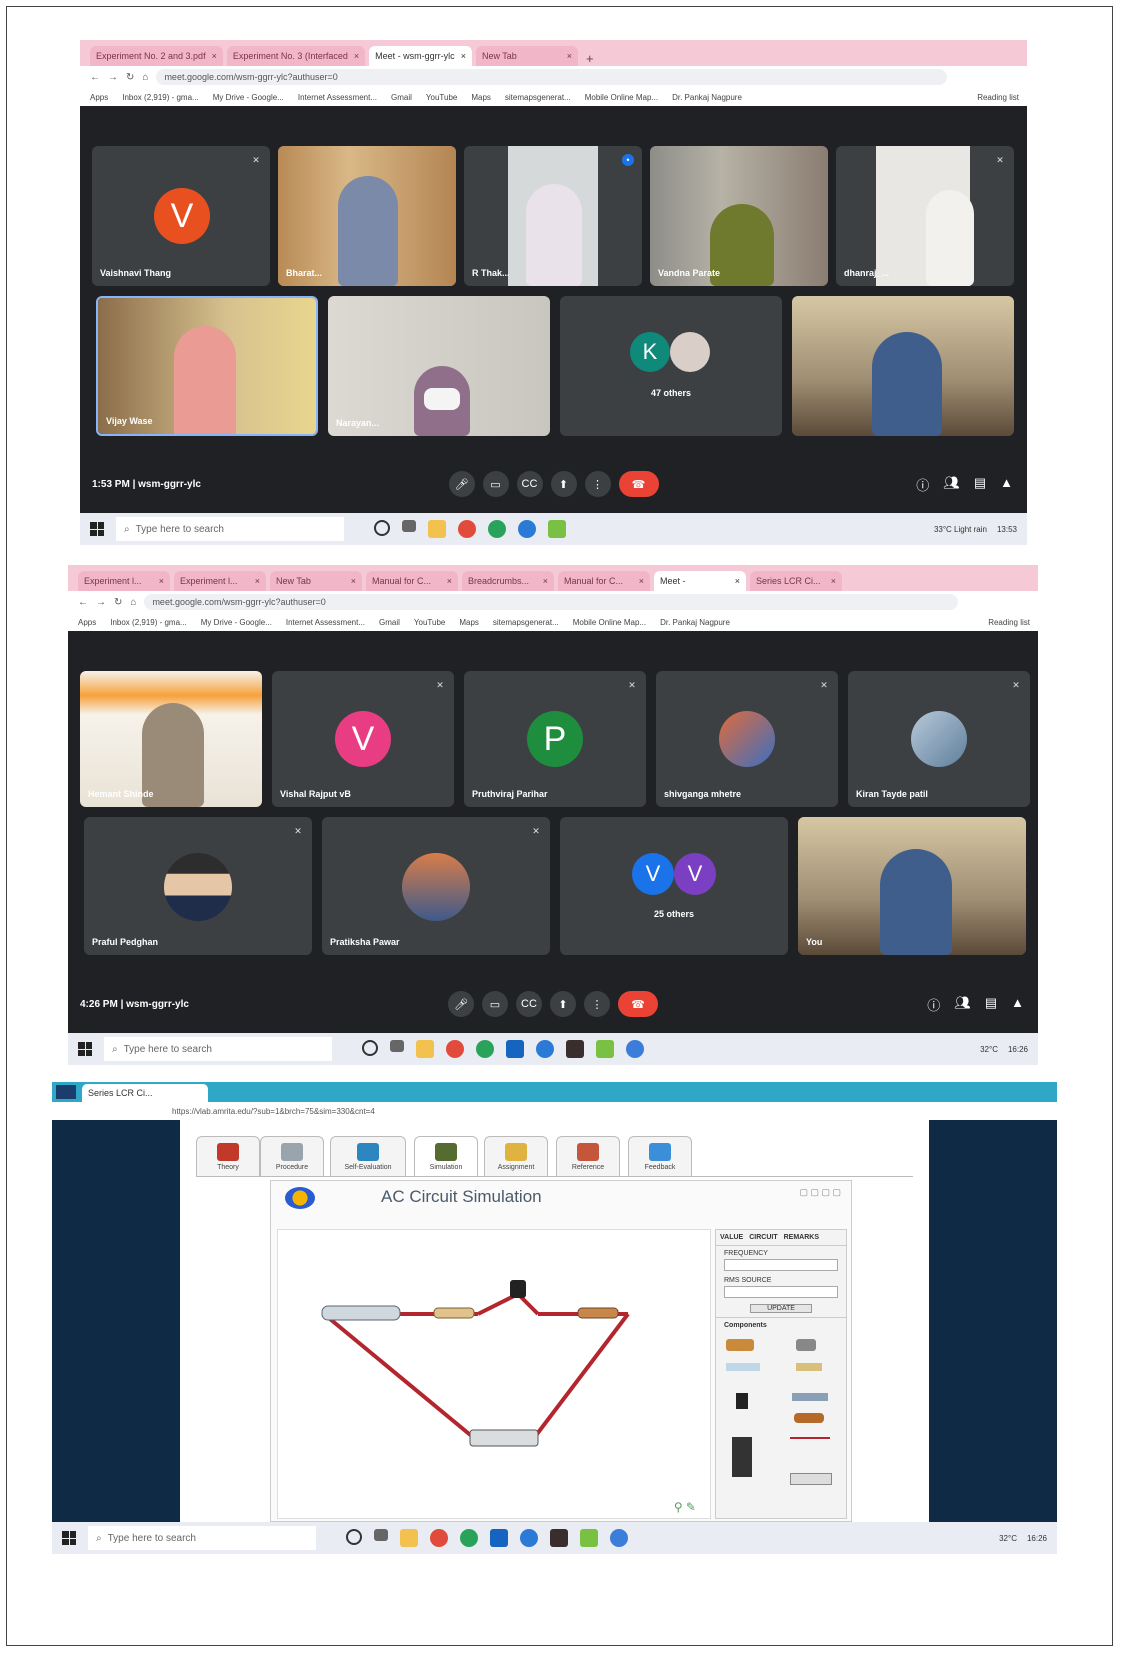 The height and width of the screenshot is (1653, 1121). Describe the element at coordinates (671, 366) in the screenshot. I see `others-tile: K 47 others` at that location.